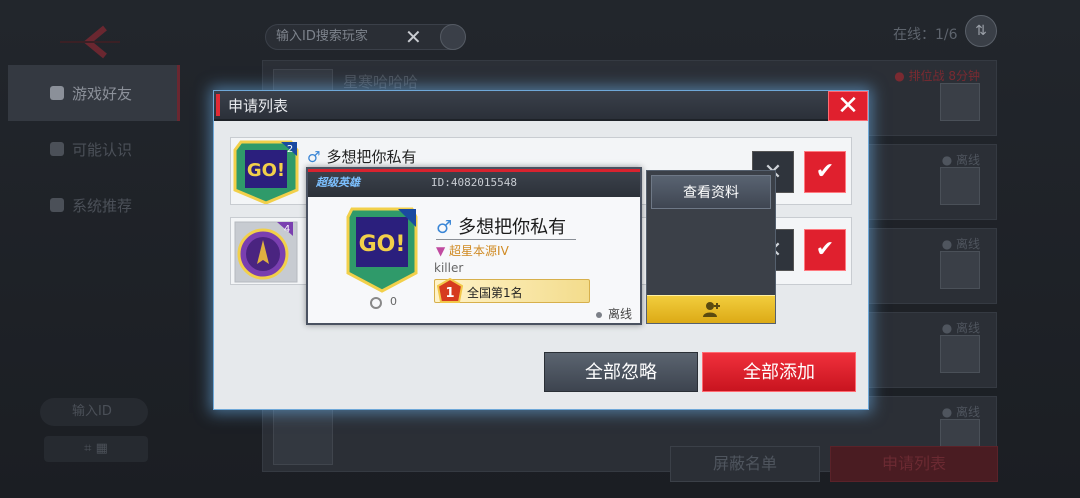  What do you see at coordinates (619, 314) in the screenshot?
I see `status-text: 离线` at bounding box center [619, 314].